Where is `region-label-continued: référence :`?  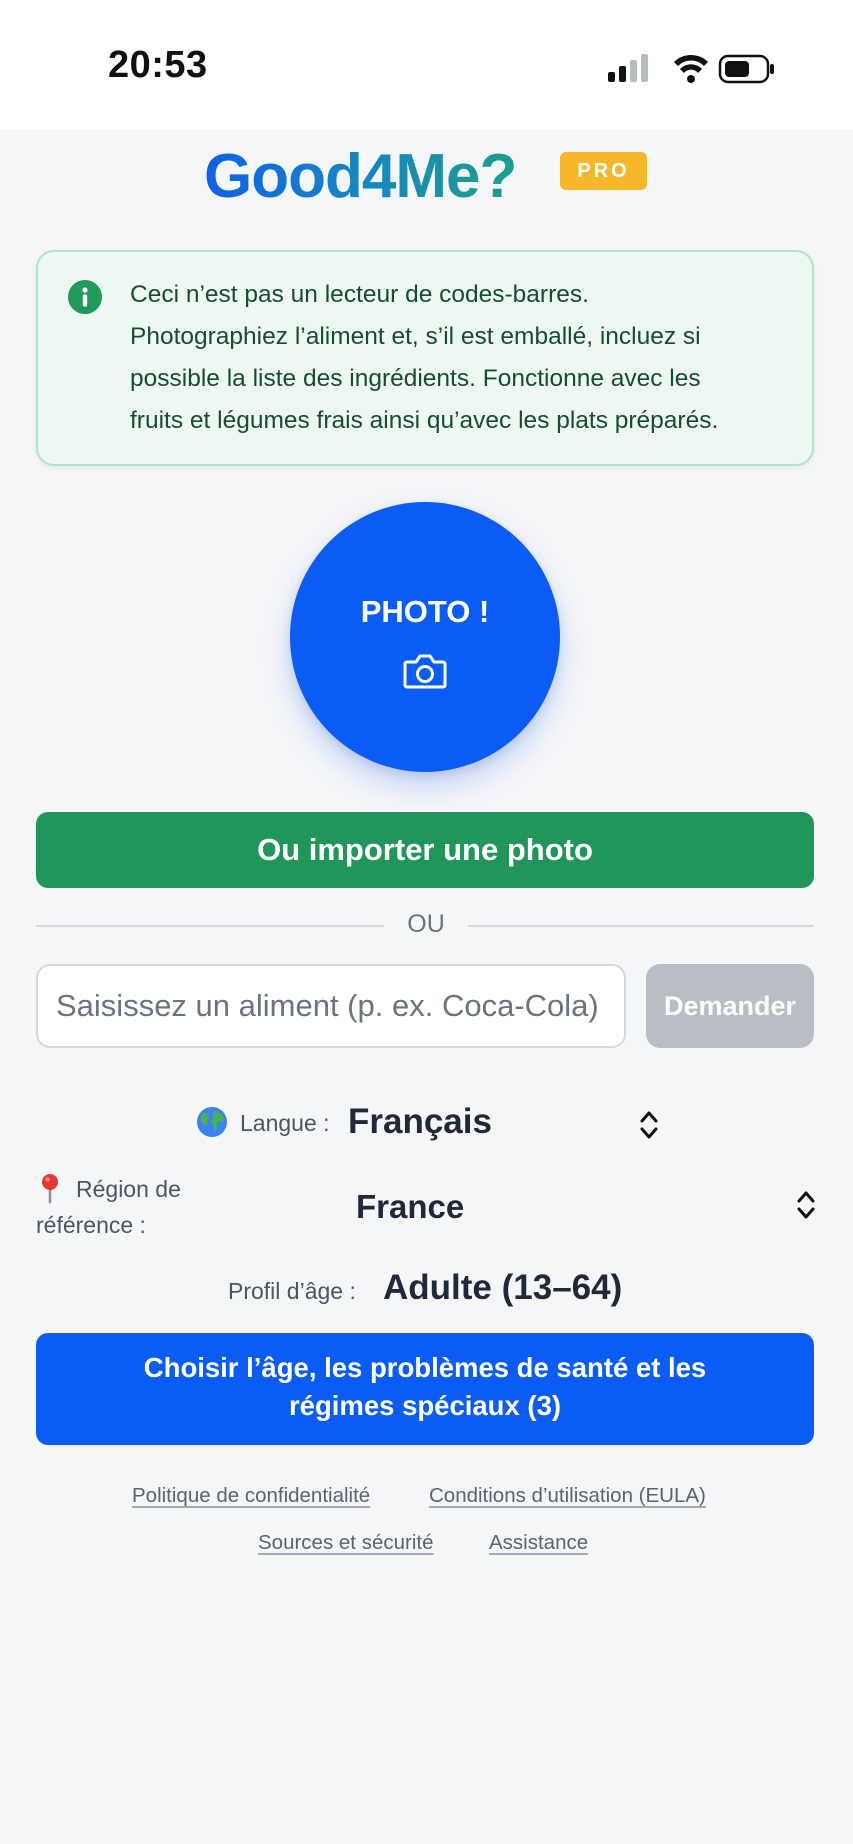
region-label-continued: référence : is located at coordinates (91, 1225).